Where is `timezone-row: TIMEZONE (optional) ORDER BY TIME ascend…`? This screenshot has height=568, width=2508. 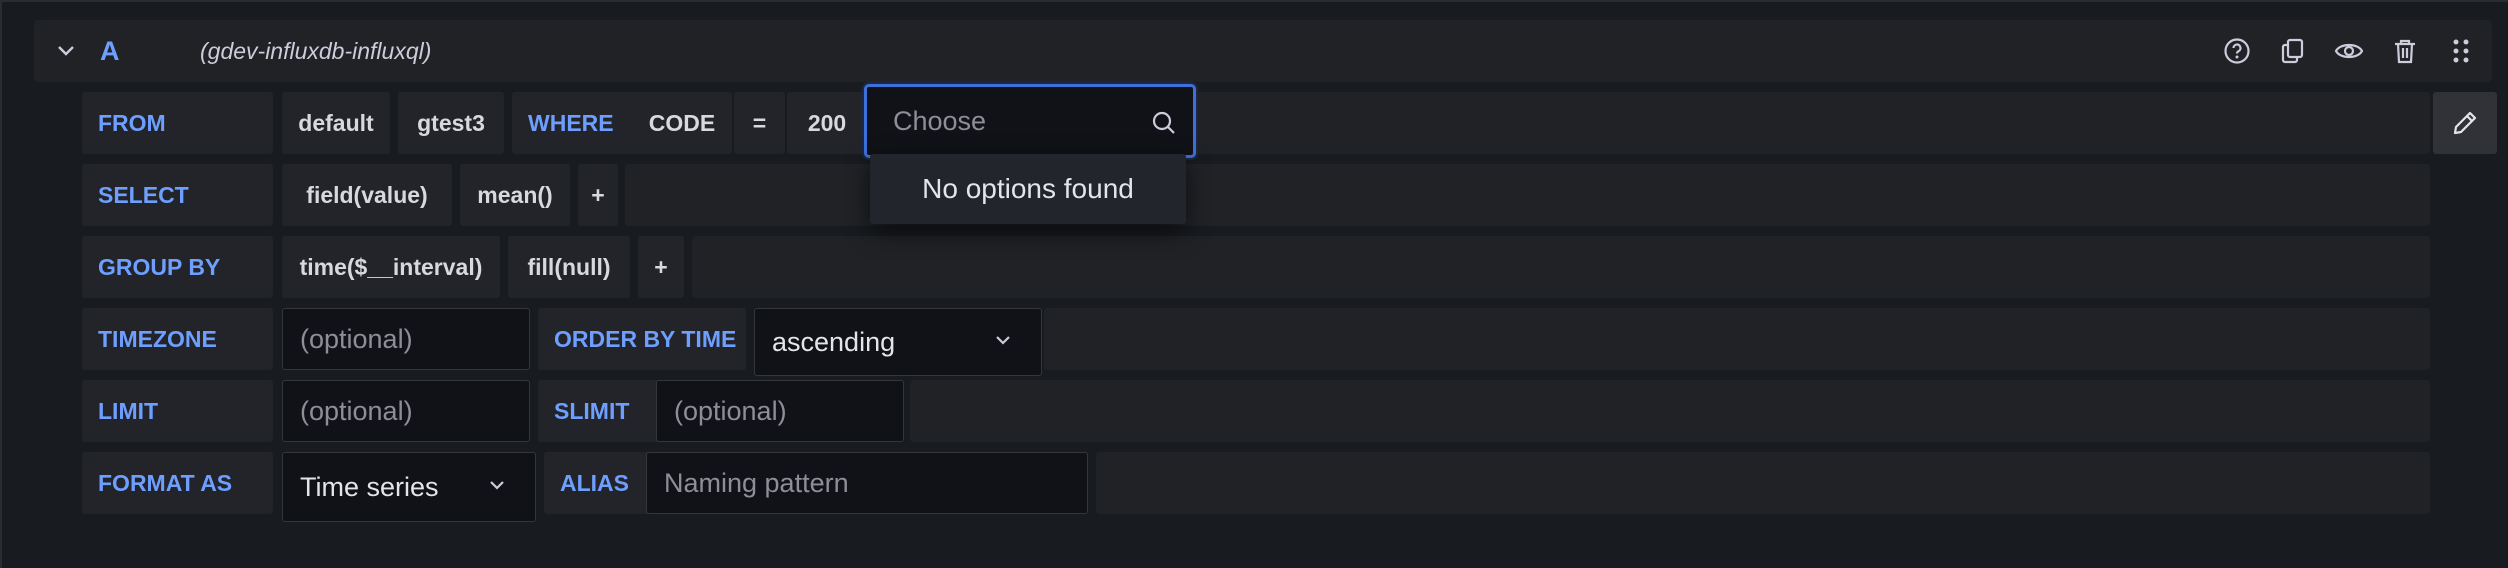
timezone-row: TIMEZONE (optional) ORDER BY TIME ascend… is located at coordinates (1256, 342).